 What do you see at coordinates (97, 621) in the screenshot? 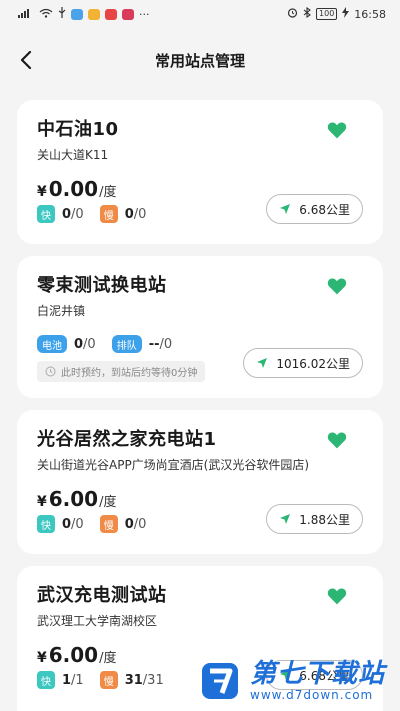
I see `station-address: 武汉理工大学南湖校区` at bounding box center [97, 621].